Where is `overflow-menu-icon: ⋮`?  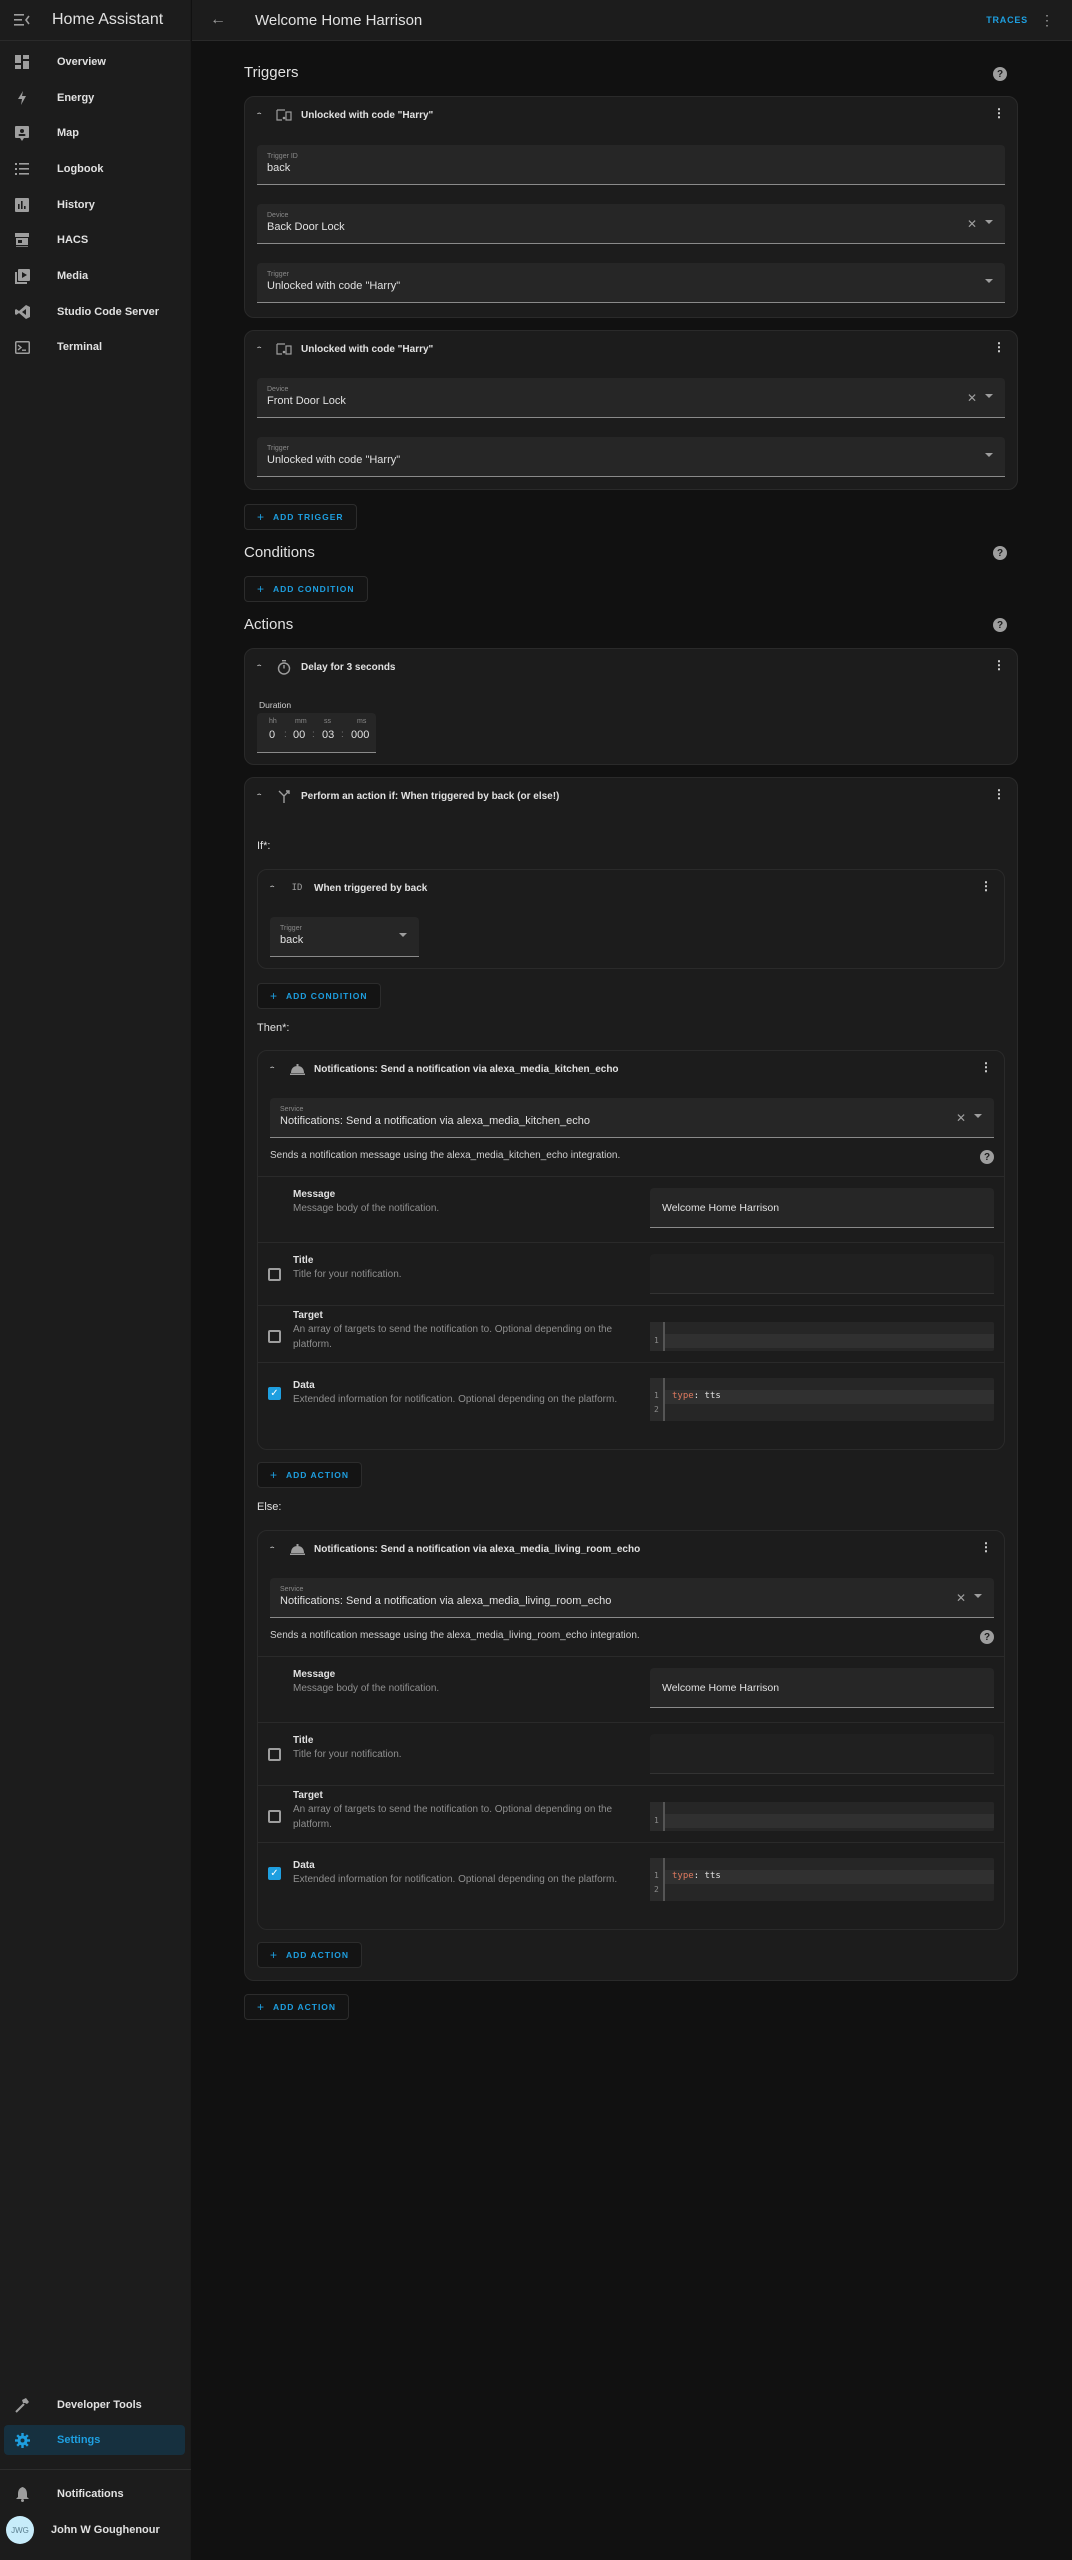
overflow-menu-icon: ⋮ is located at coordinates (1047, 20).